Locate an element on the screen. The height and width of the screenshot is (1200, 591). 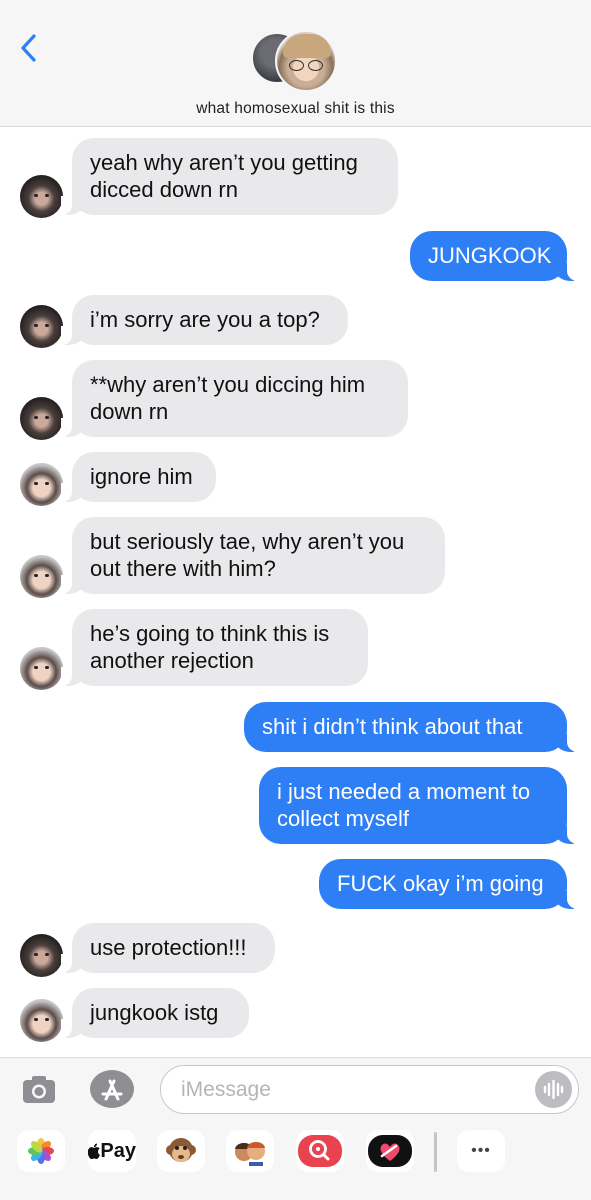
monkey-emoji-icon is located at coordinates (181, 1150).